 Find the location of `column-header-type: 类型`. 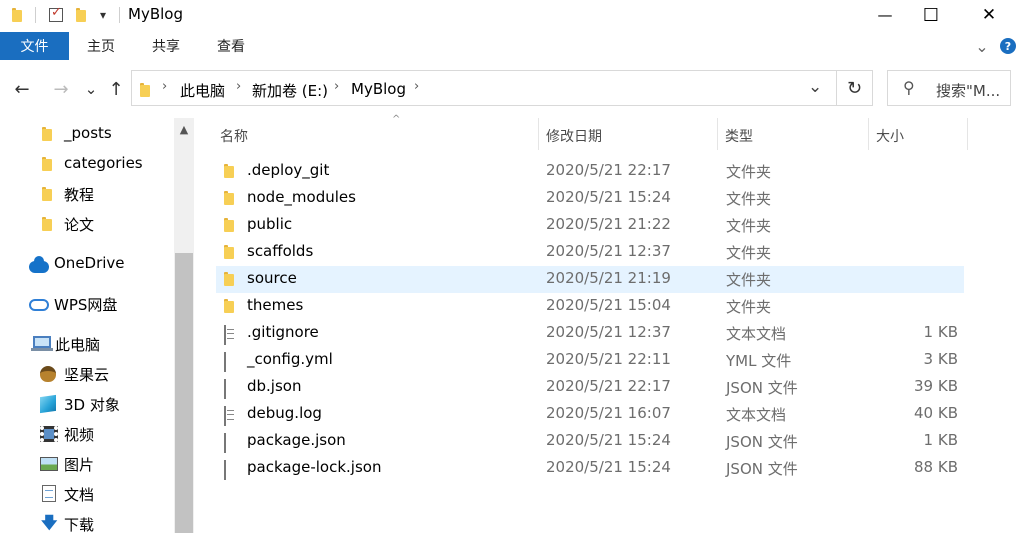

column-header-type: 类型 is located at coordinates (793, 134).